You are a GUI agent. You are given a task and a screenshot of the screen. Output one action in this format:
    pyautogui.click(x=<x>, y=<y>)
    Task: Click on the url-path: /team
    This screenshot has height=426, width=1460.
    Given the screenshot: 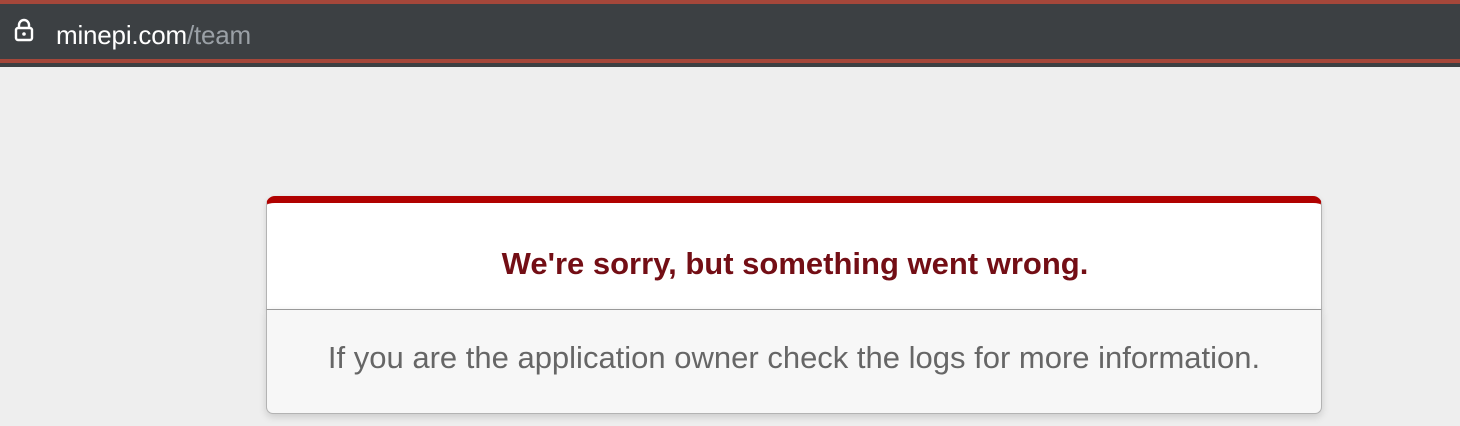 What is the action you would take?
    pyautogui.click(x=218, y=35)
    